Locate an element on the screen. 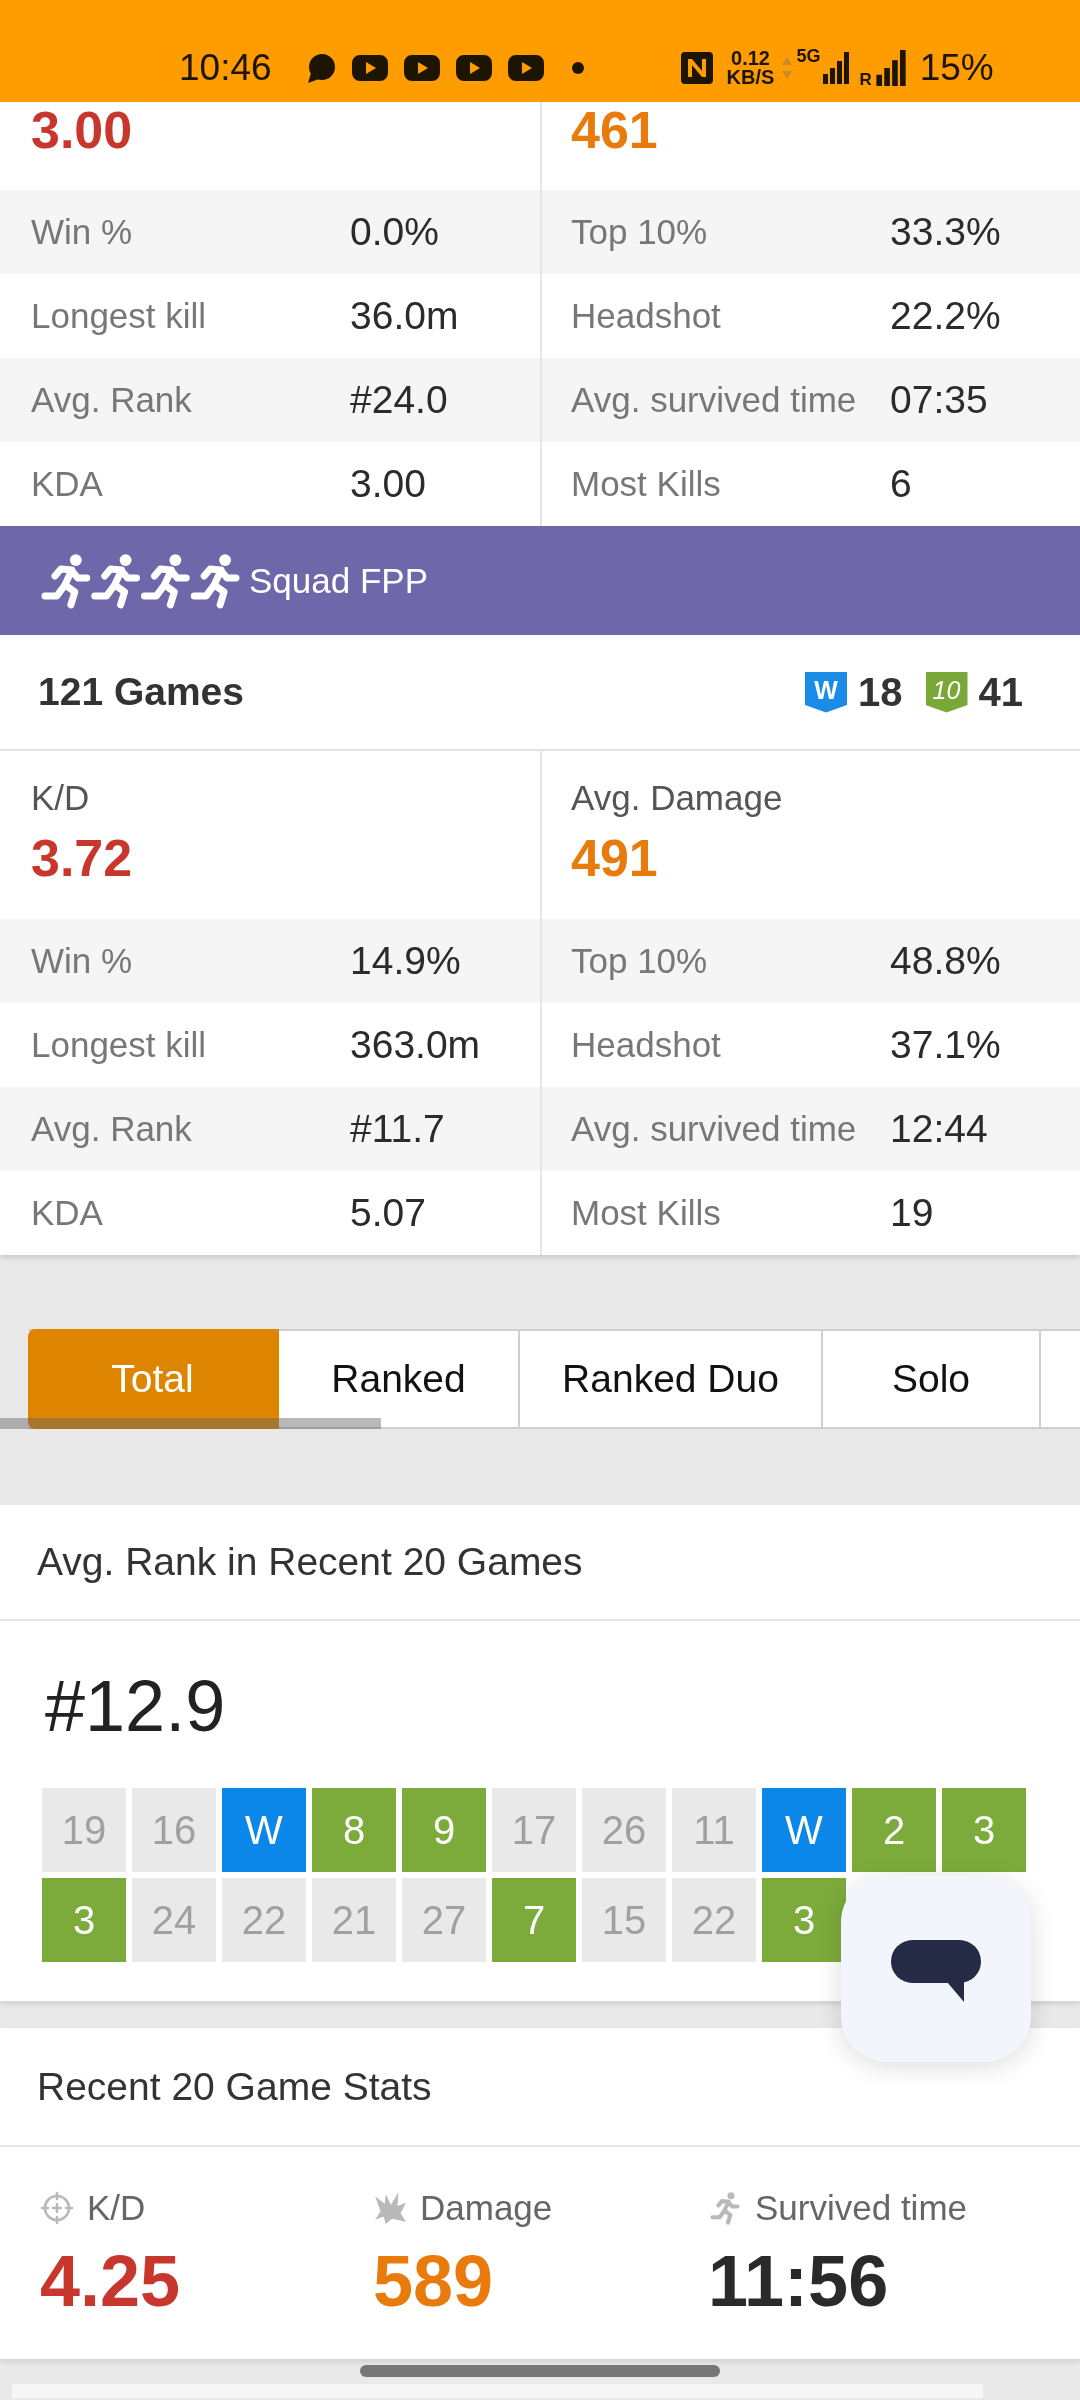  stat-label: Damage is located at coordinates (486, 2208).